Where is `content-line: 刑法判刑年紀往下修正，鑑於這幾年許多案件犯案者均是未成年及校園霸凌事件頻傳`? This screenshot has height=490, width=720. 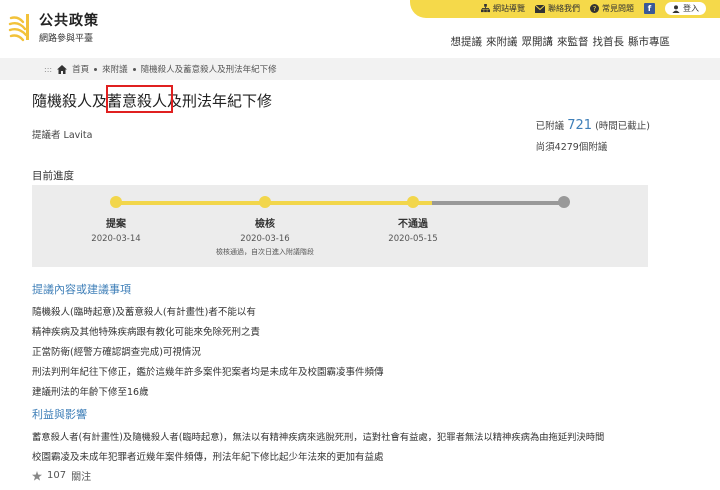 content-line: 刑法判刑年紀往下修正，鑑於這幾年許多案件犯案者均是未成年及校園霸凌事件頻傳 is located at coordinates (208, 372).